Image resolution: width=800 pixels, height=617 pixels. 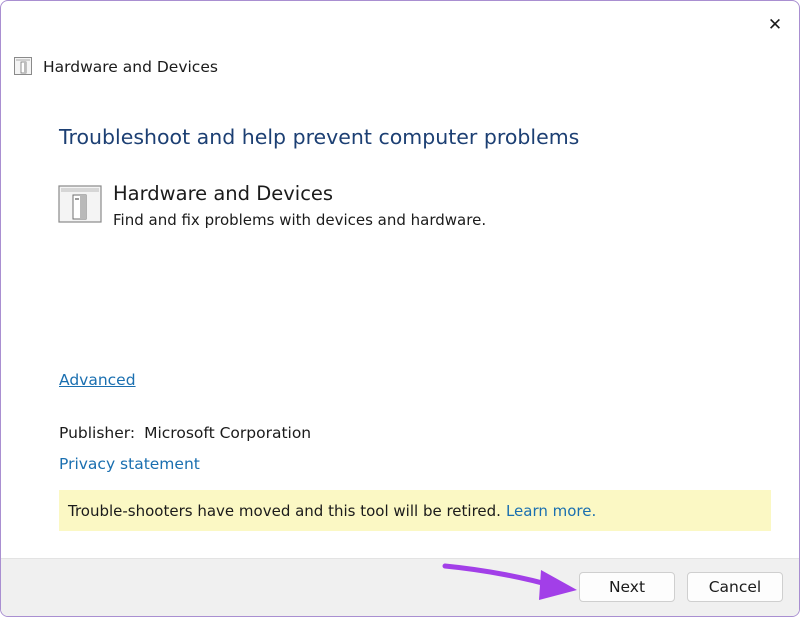 What do you see at coordinates (223, 193) in the screenshot?
I see `tool-name: Hardware and Devices` at bounding box center [223, 193].